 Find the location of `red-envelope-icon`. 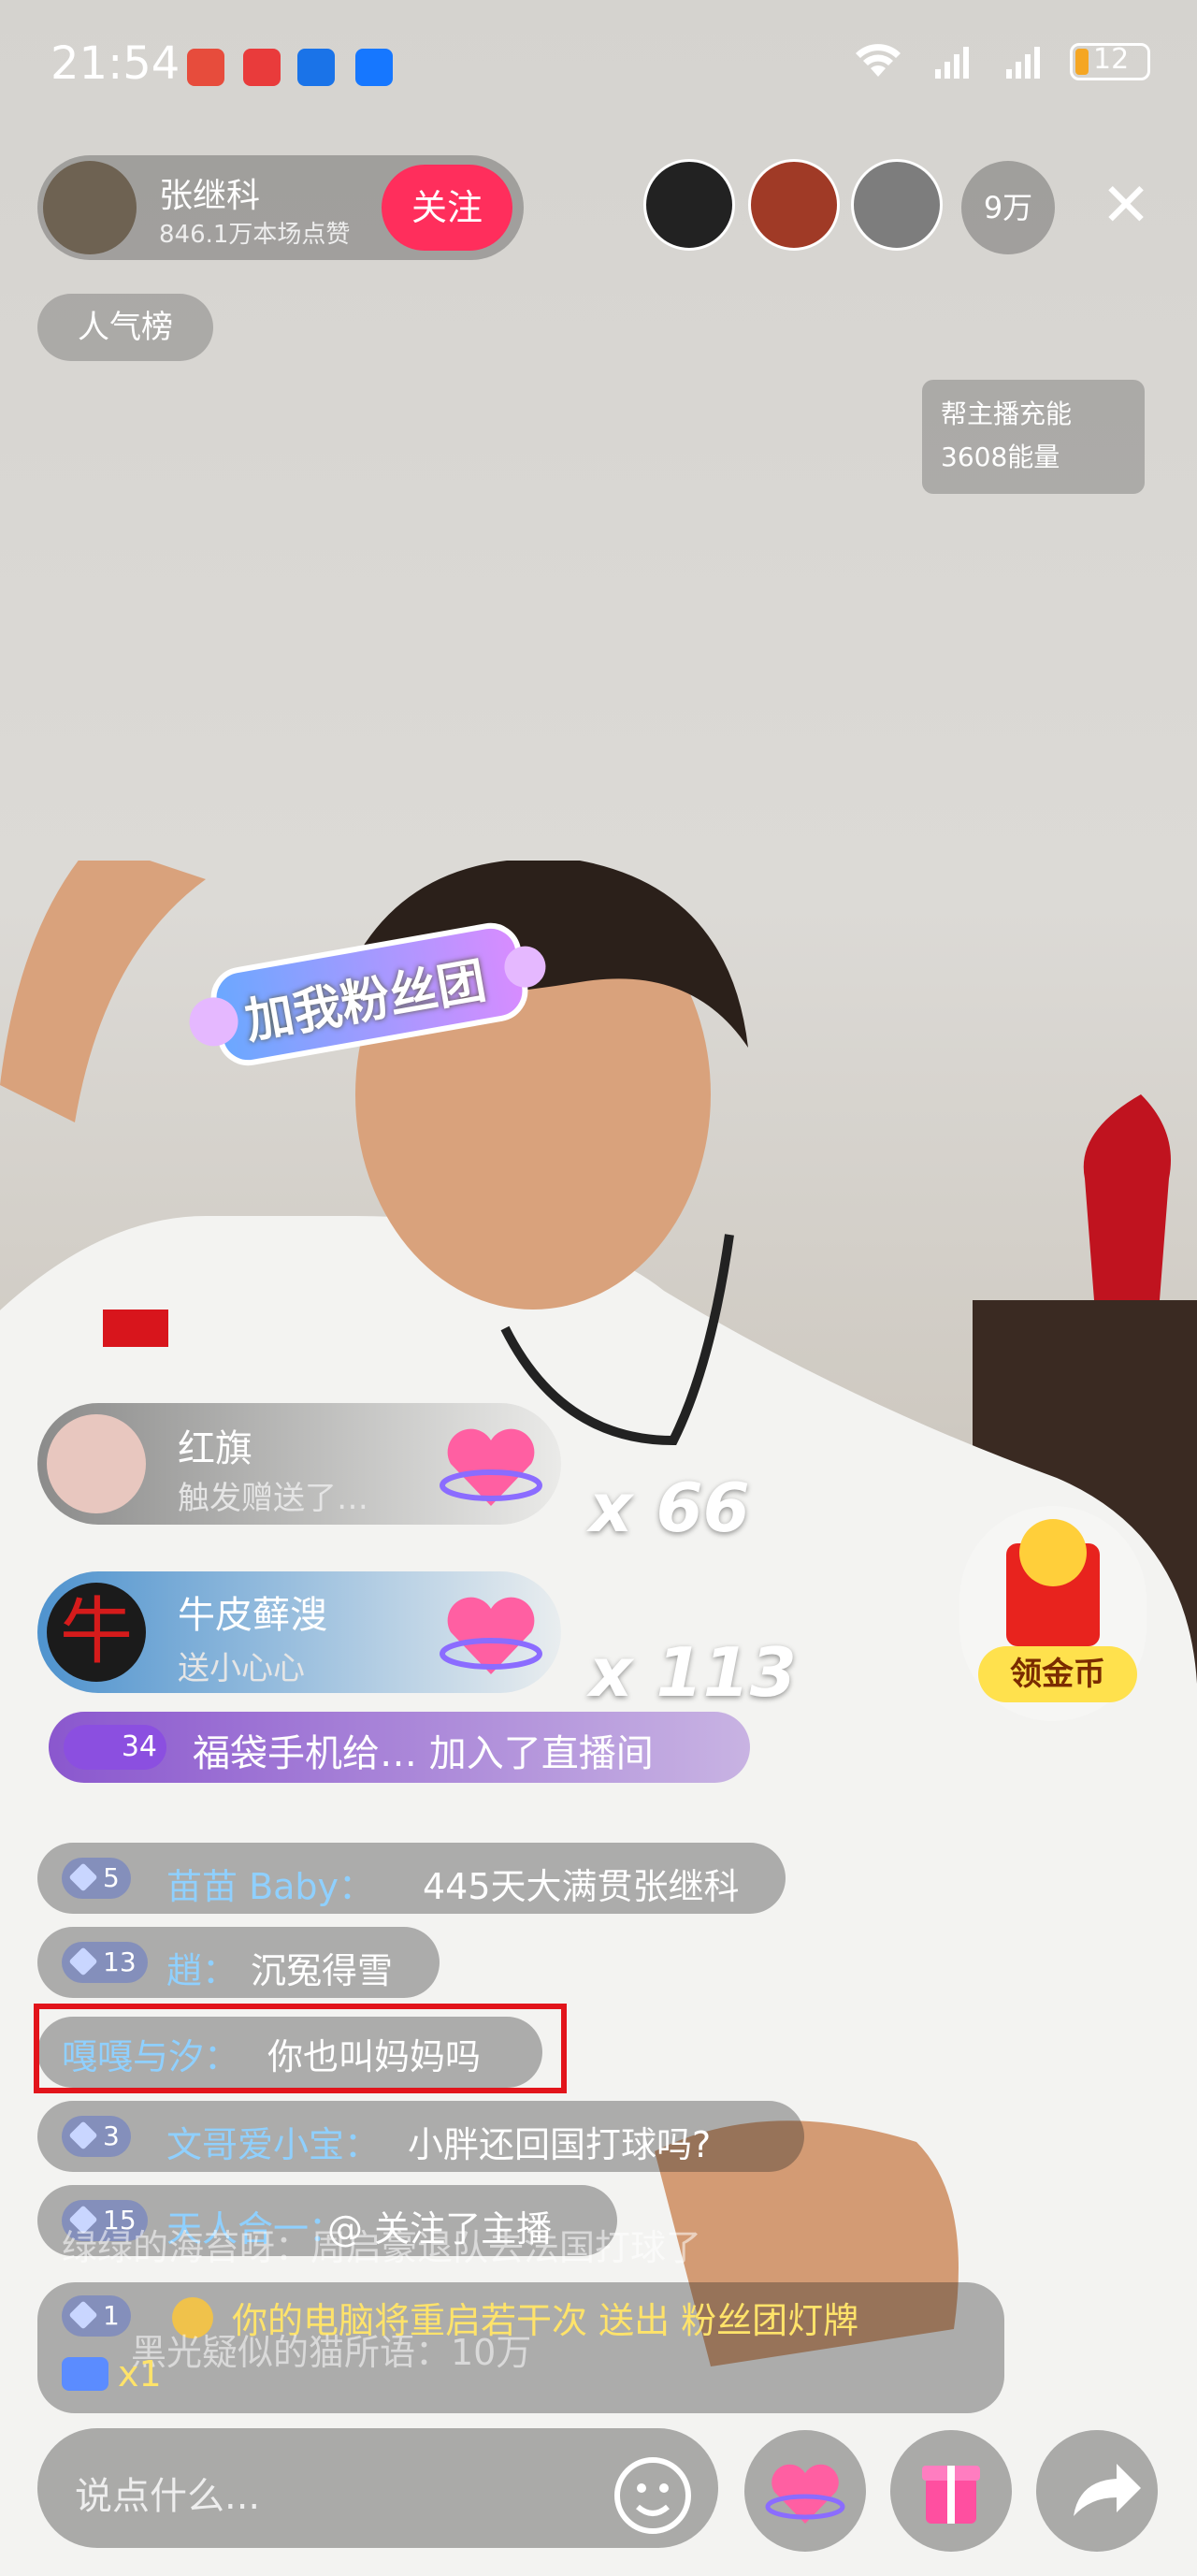

red-envelope-icon is located at coordinates (1053, 1582).